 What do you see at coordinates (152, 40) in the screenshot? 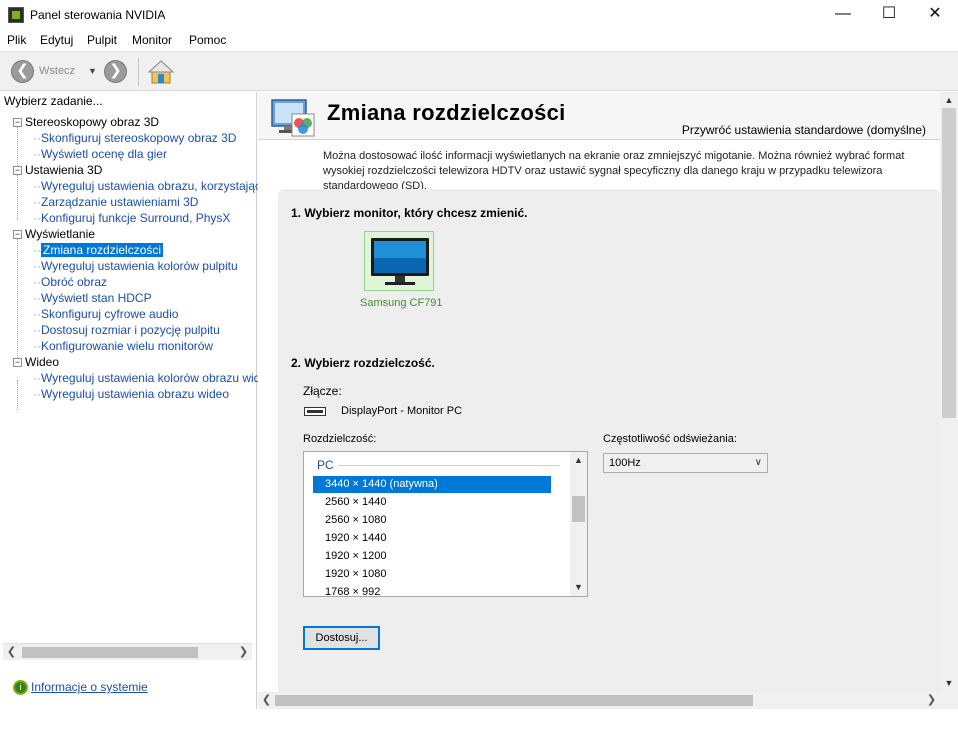
I see `menu-monitor: Monitor` at bounding box center [152, 40].